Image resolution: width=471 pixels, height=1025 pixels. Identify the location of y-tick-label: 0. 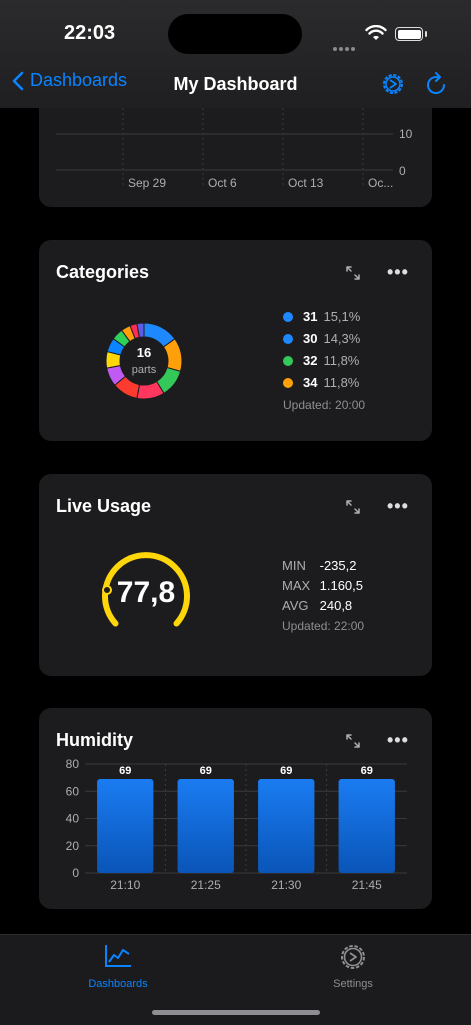
(75, 873).